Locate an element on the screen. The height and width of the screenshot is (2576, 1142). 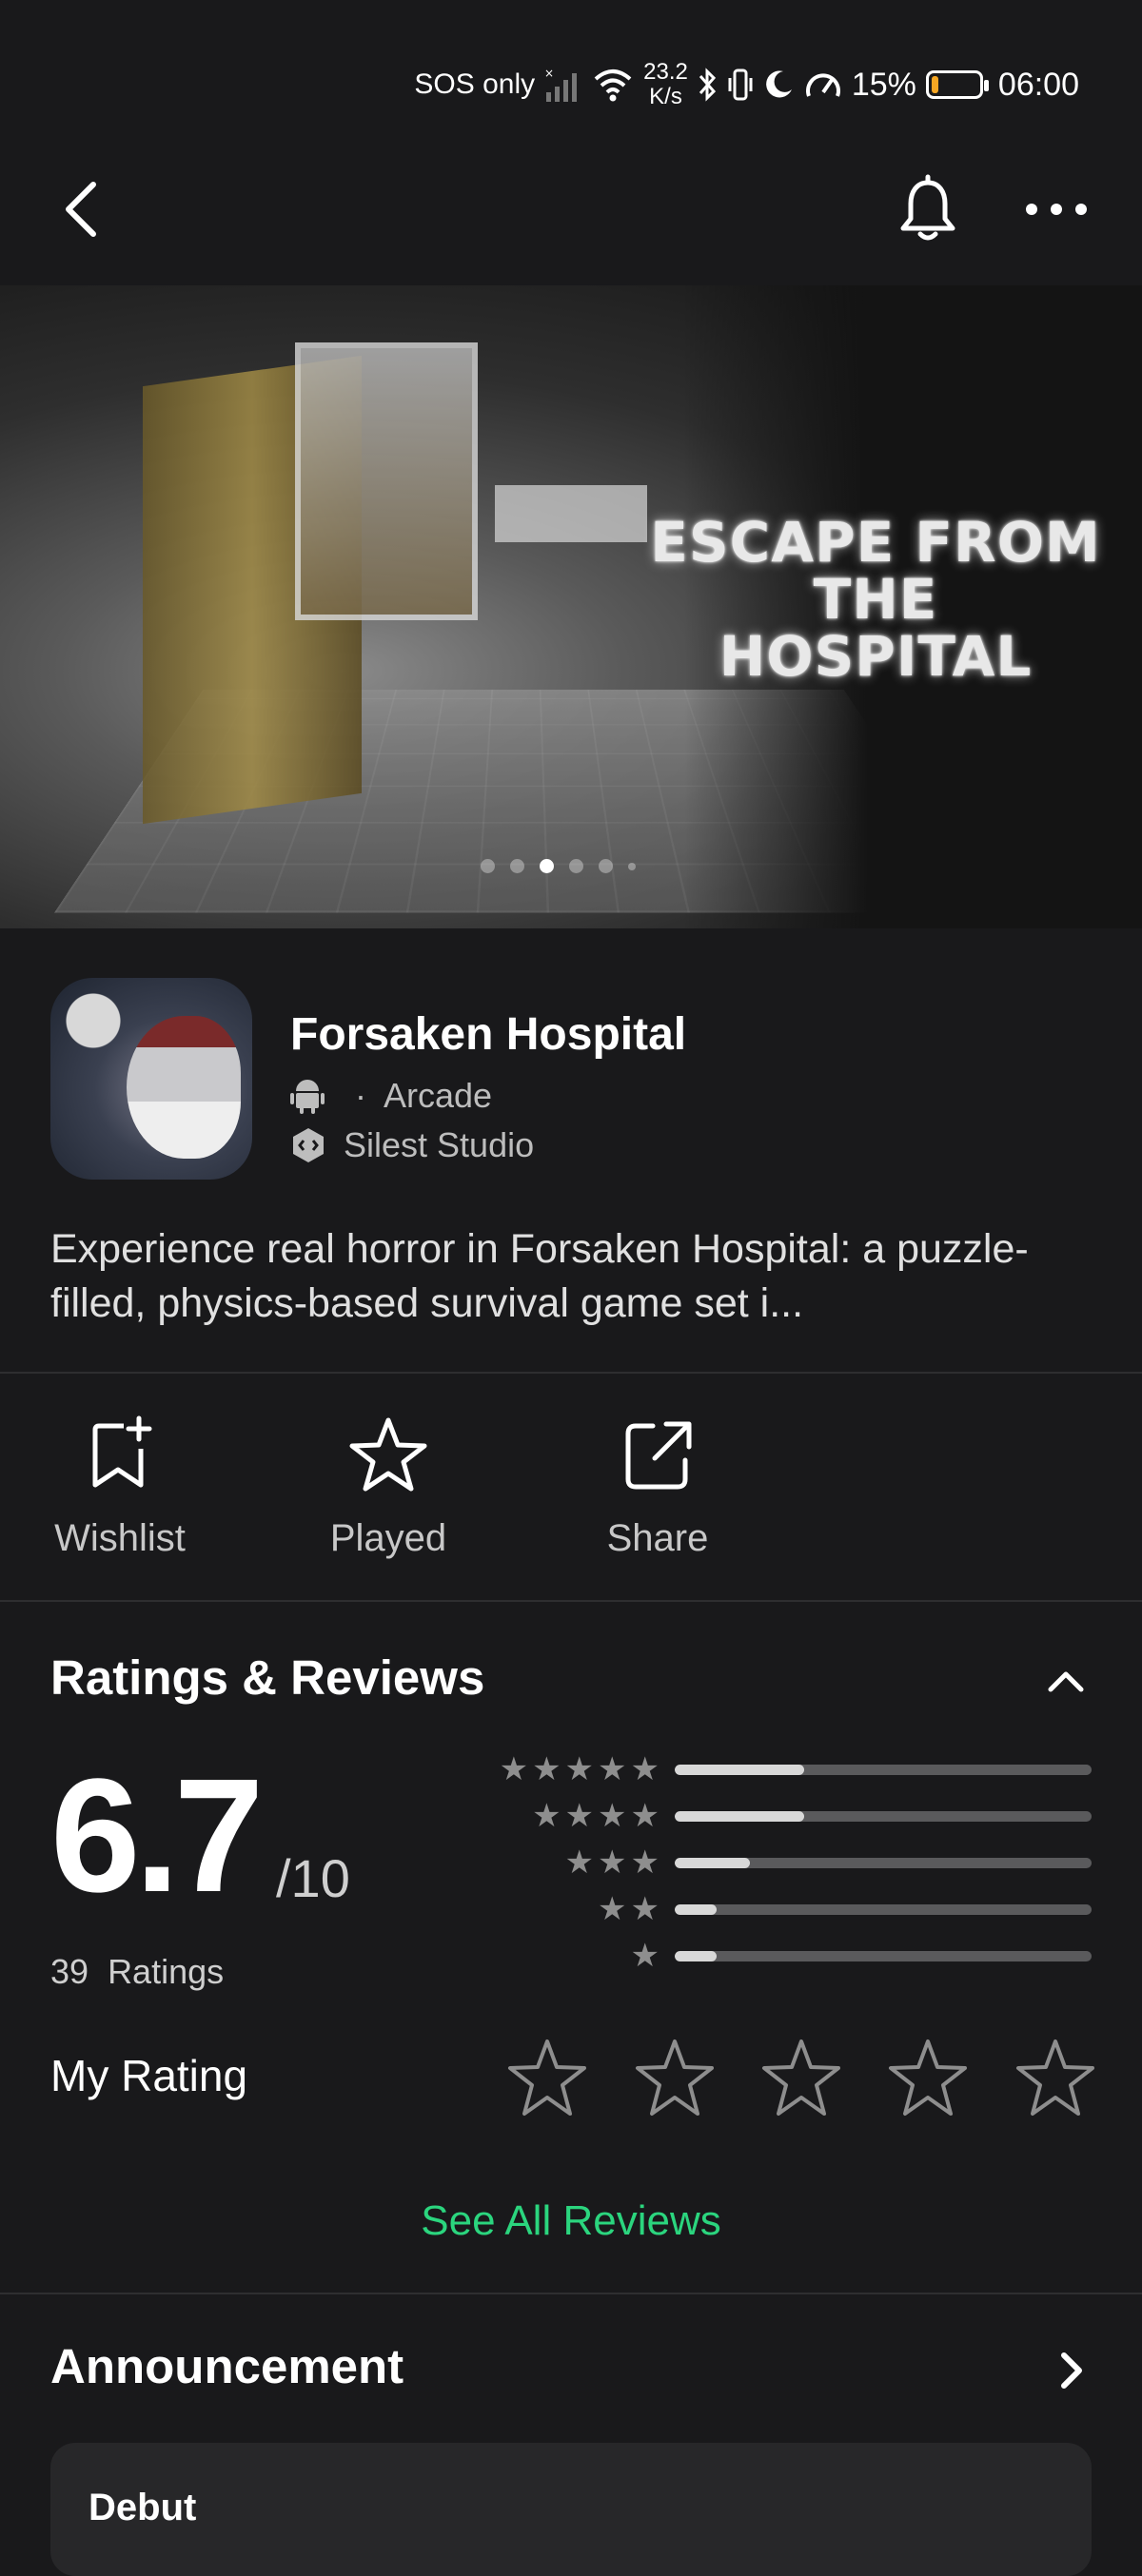
ratings-count-value: 39 is located at coordinates (69, 1971).